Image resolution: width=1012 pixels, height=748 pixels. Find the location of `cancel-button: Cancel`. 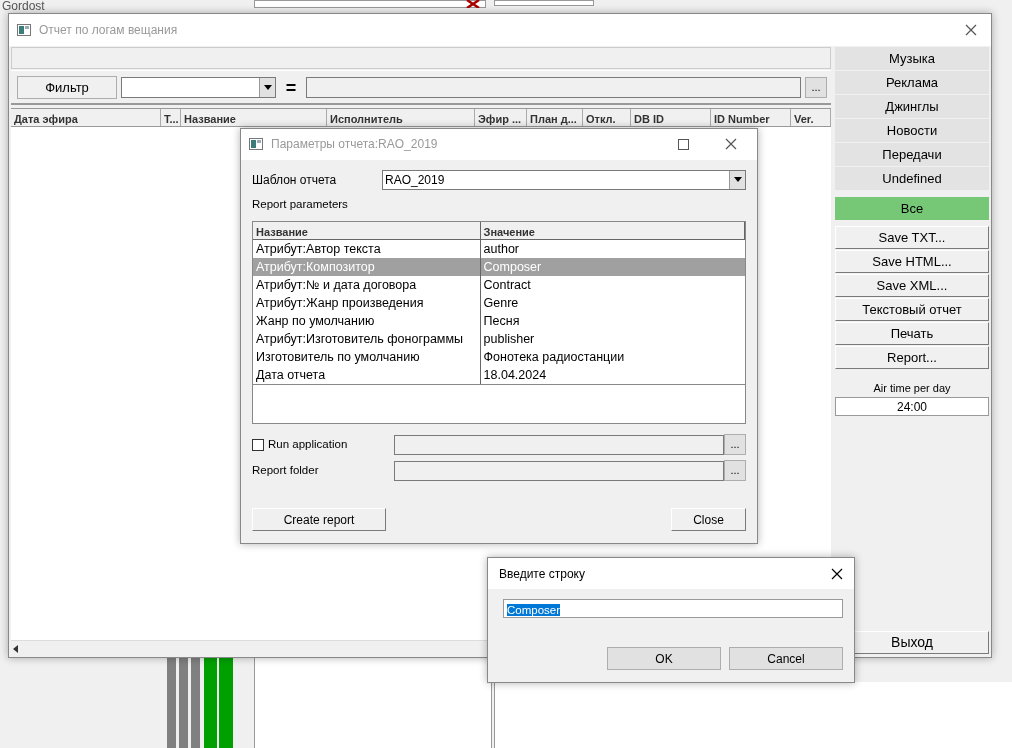

cancel-button: Cancel is located at coordinates (786, 658).